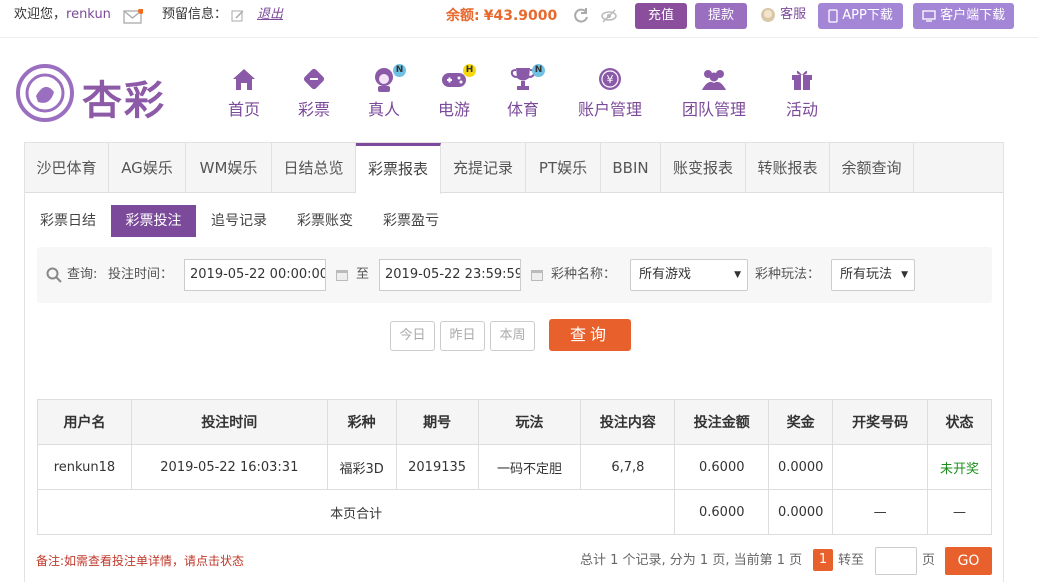 The image size is (1038, 582). I want to click on tab-lottery-report: 彩票报表, so click(398, 168).